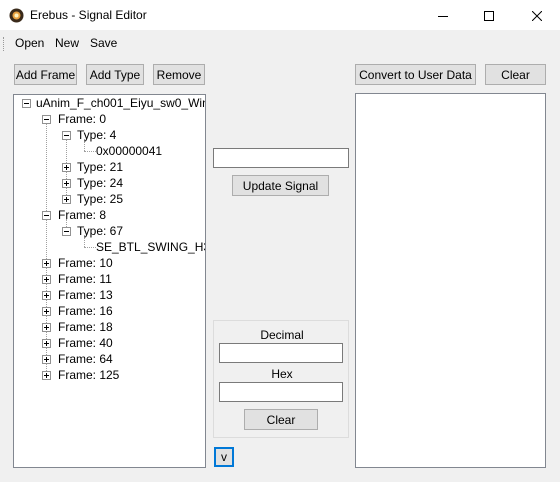  Describe the element at coordinates (100, 183) in the screenshot. I see `tree-node-type: Type: 24` at that location.